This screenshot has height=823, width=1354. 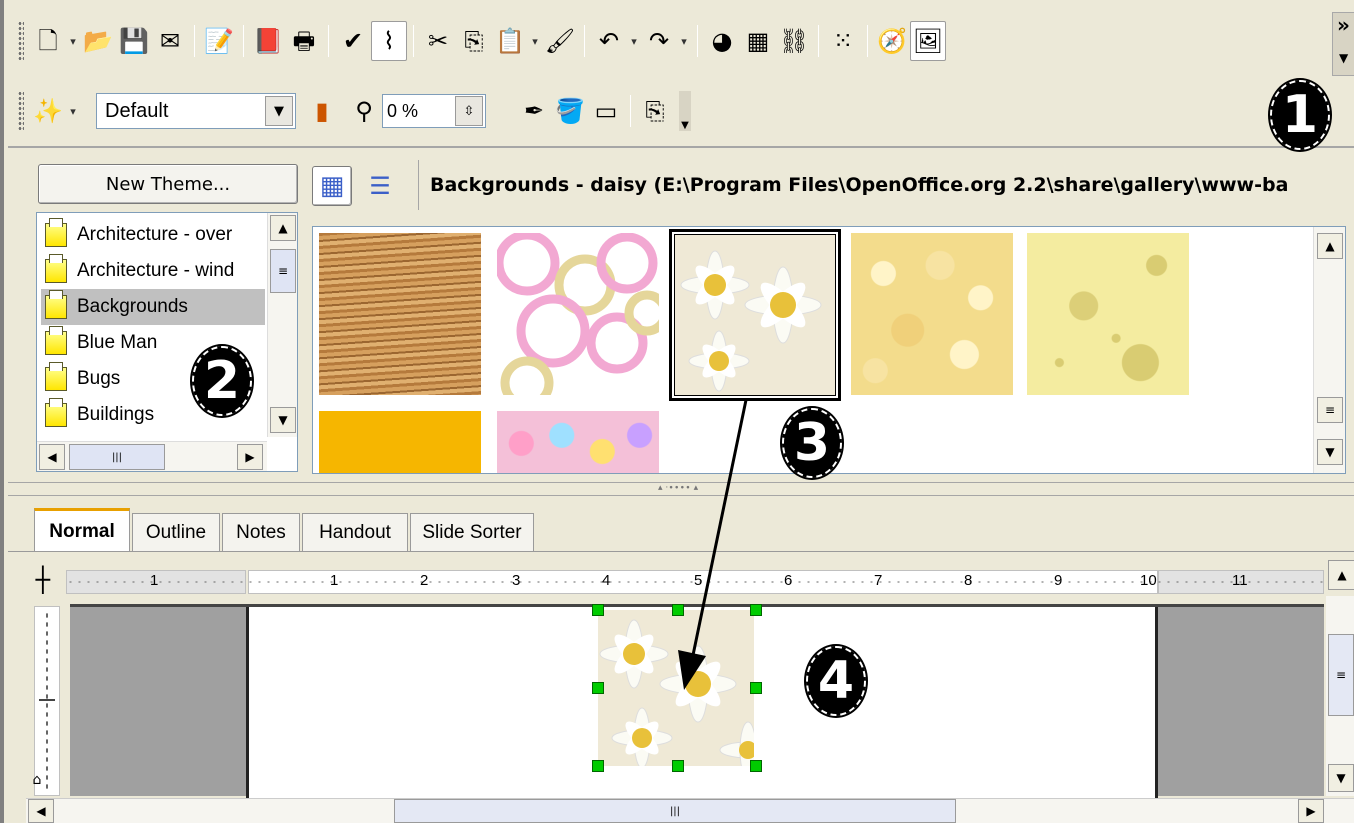 I want to click on callout-2: 2, so click(x=222, y=381).